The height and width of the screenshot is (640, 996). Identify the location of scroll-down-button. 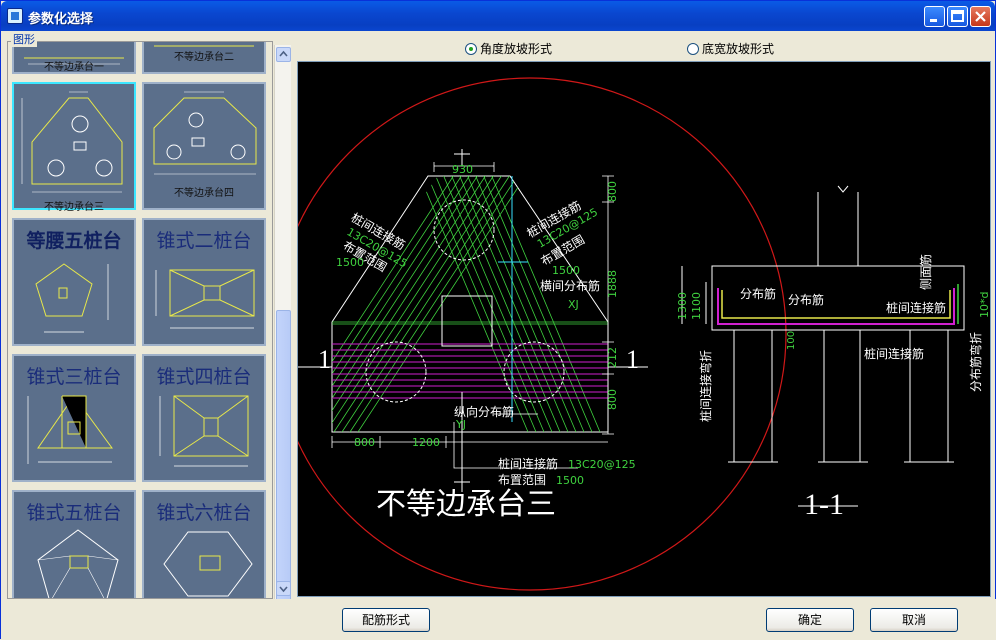
(283, 588).